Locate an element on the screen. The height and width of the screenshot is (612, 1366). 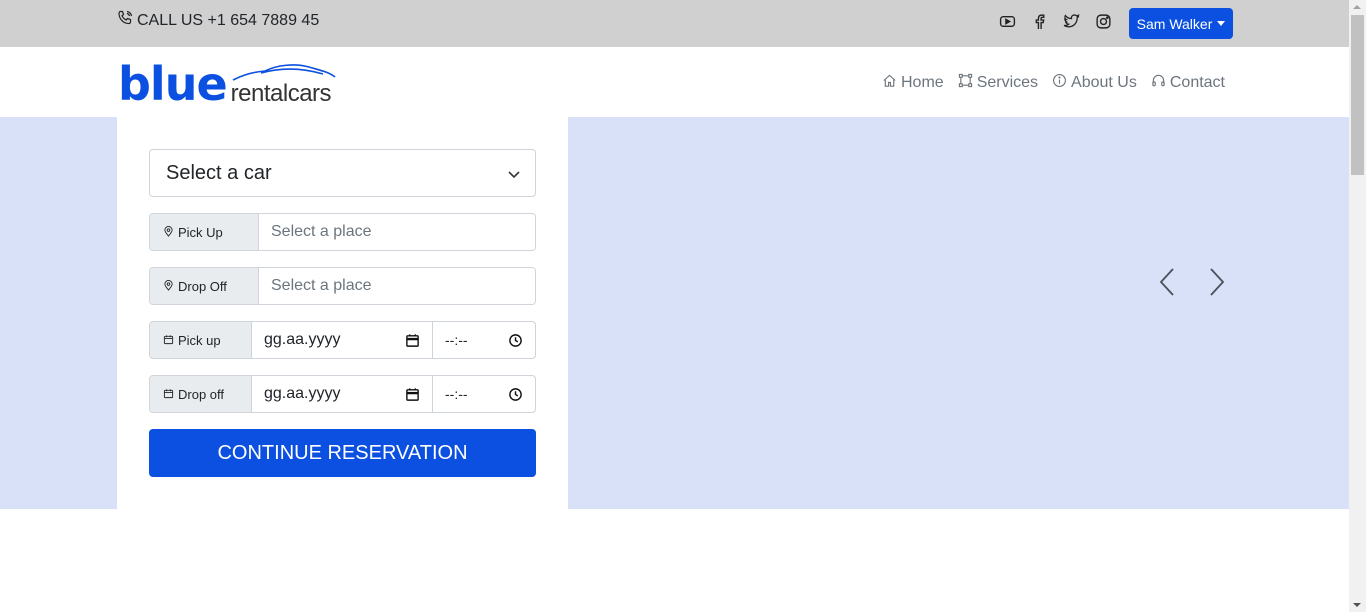
nav-item-contact: Contact is located at coordinates (1188, 83).